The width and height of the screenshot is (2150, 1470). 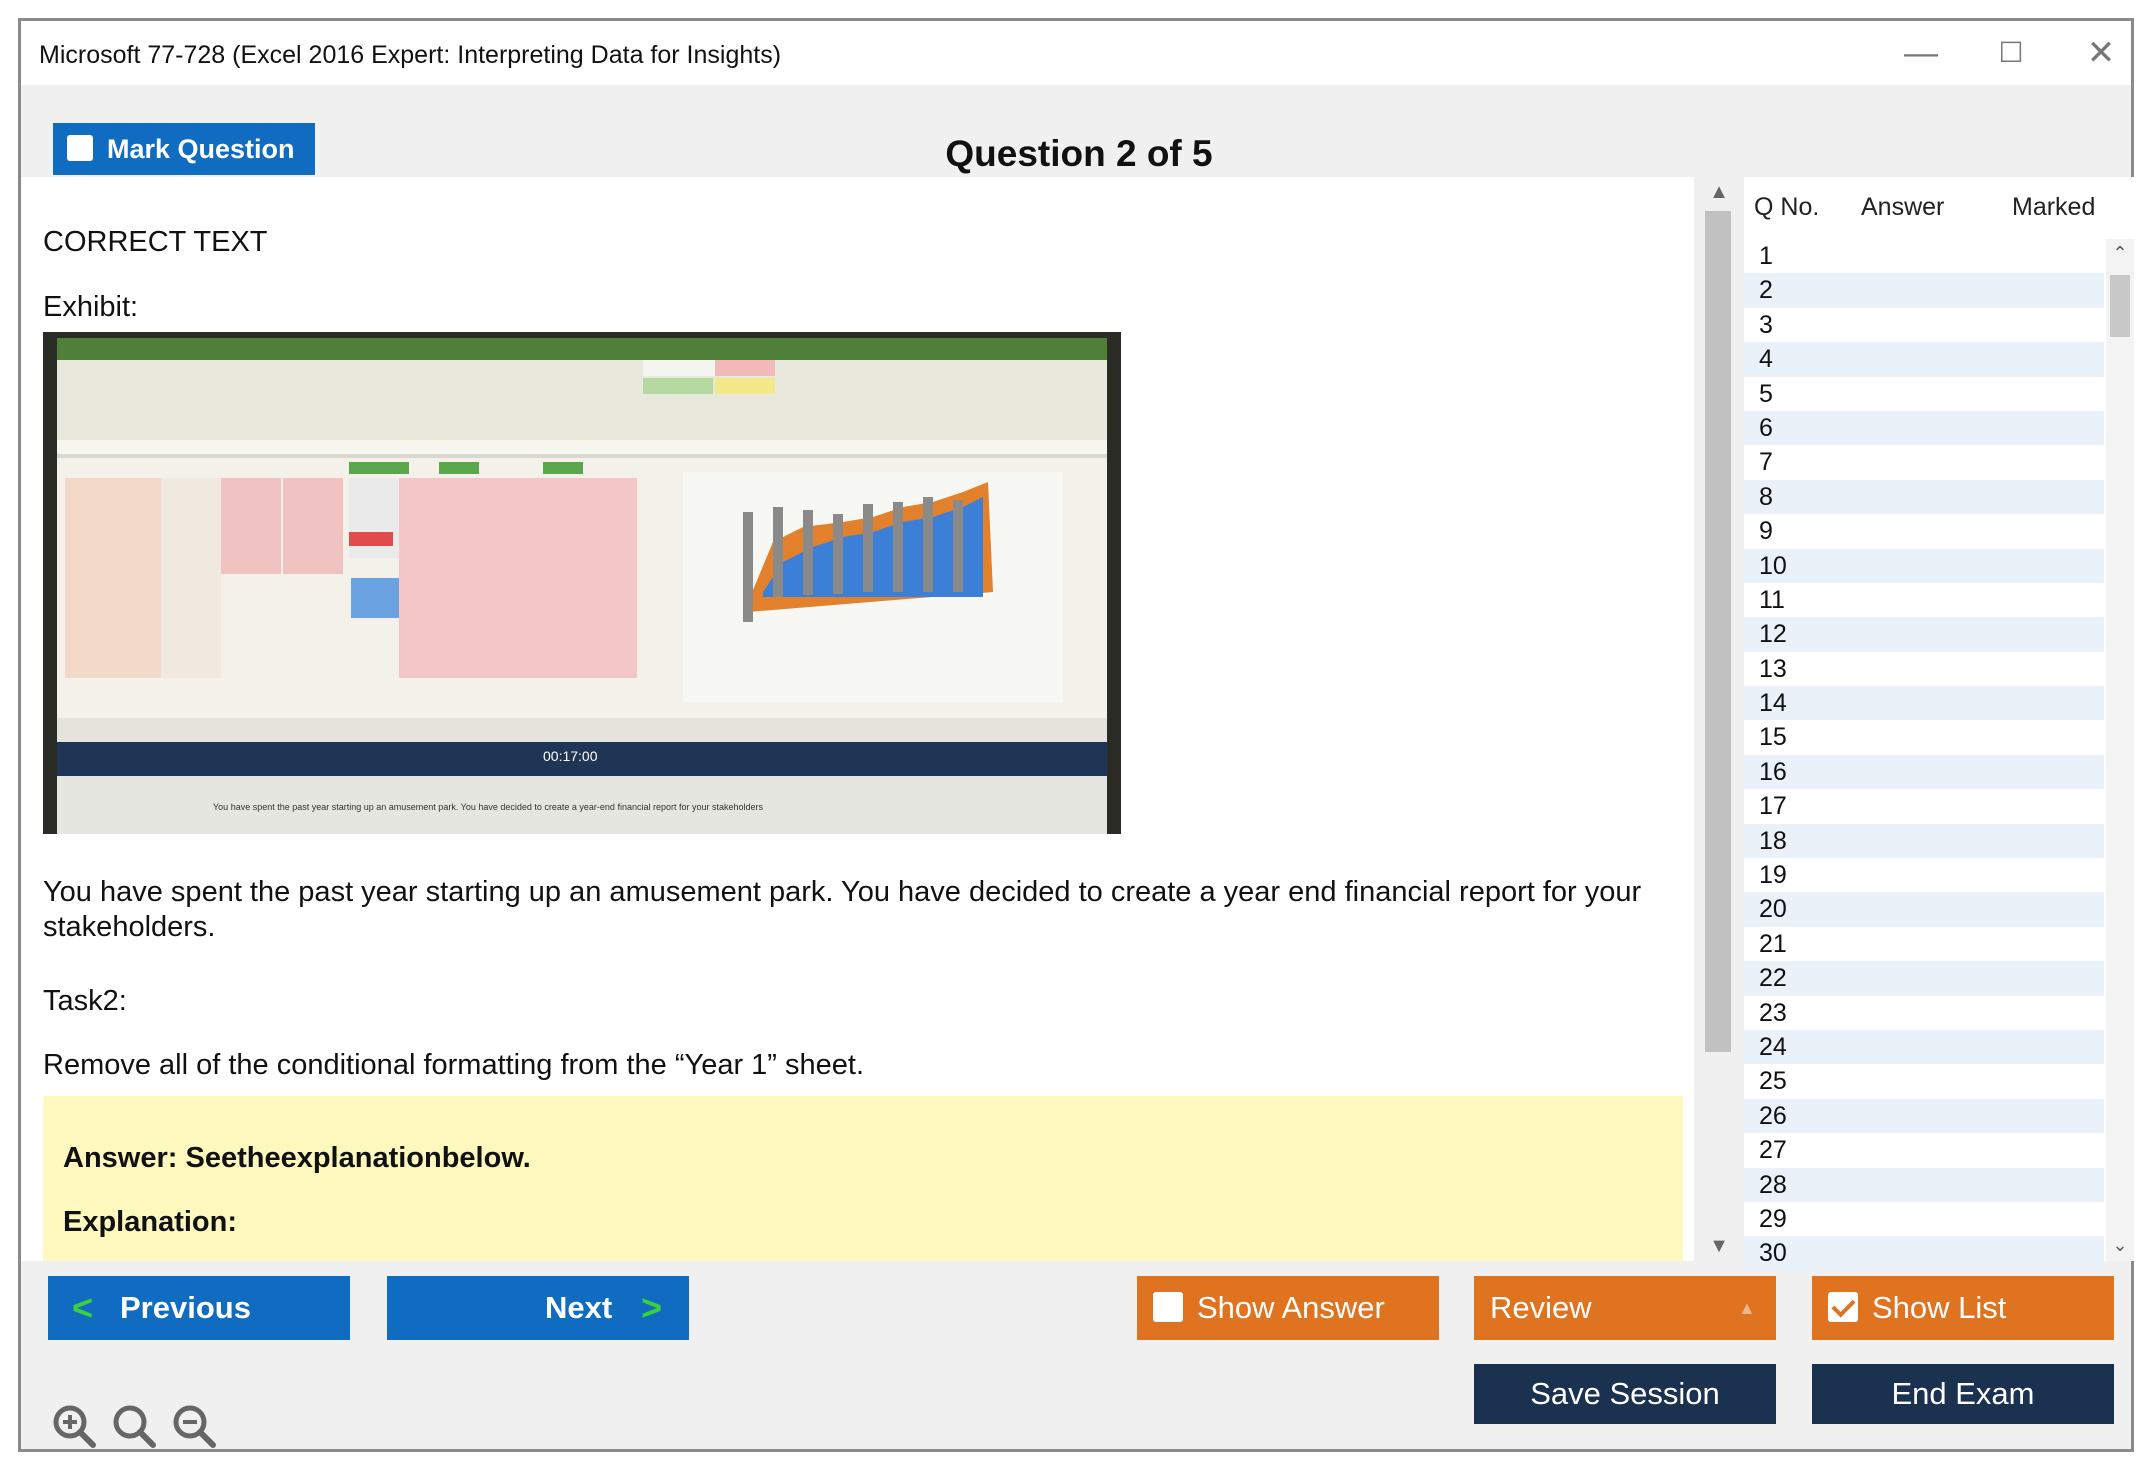 What do you see at coordinates (1924, 772) in the screenshot?
I see `question-list-row: 16` at bounding box center [1924, 772].